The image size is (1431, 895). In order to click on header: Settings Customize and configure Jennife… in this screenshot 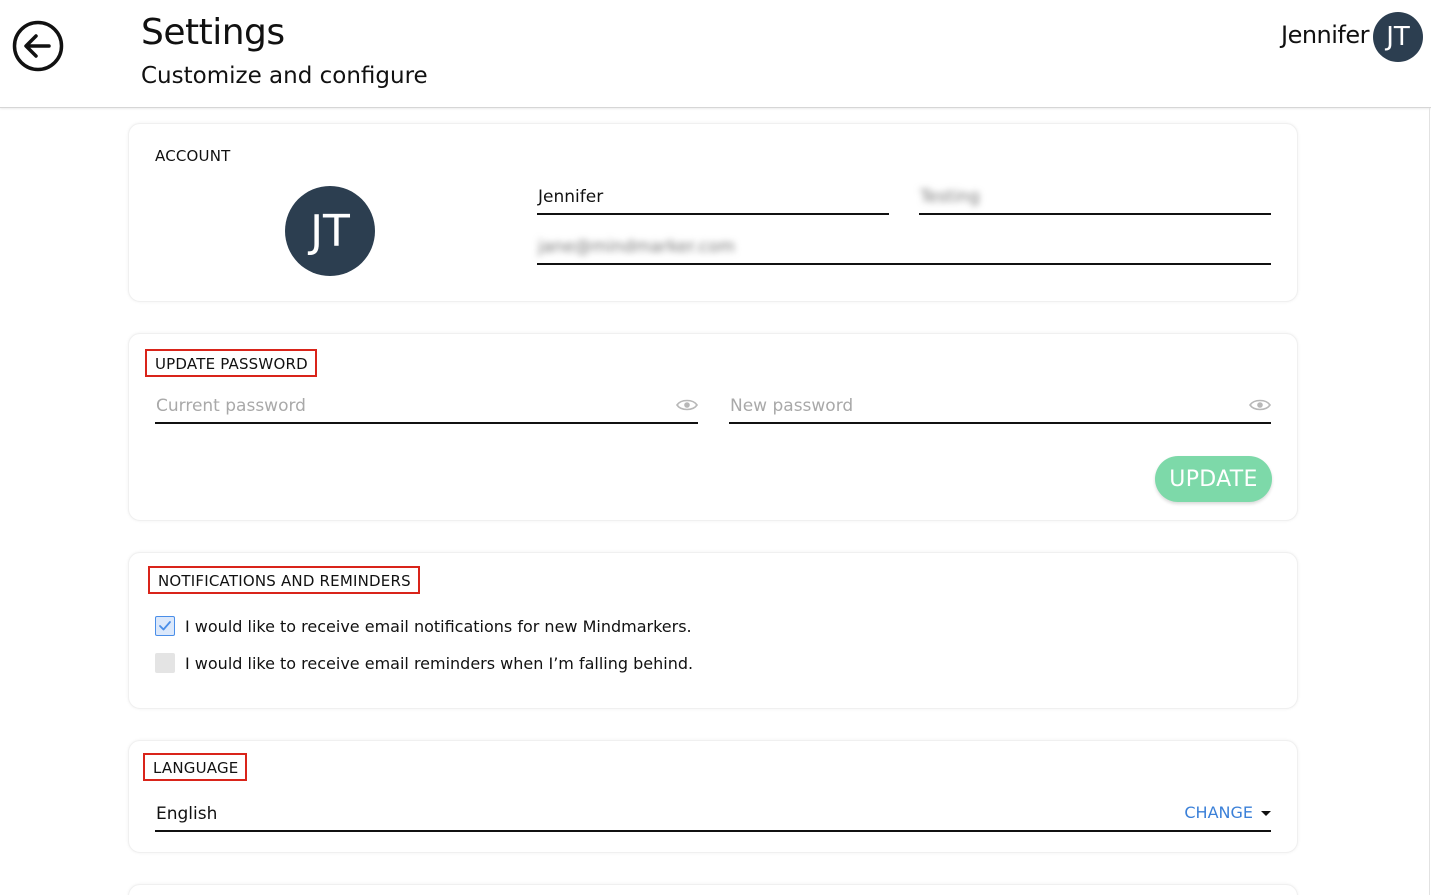, I will do `click(715, 54)`.